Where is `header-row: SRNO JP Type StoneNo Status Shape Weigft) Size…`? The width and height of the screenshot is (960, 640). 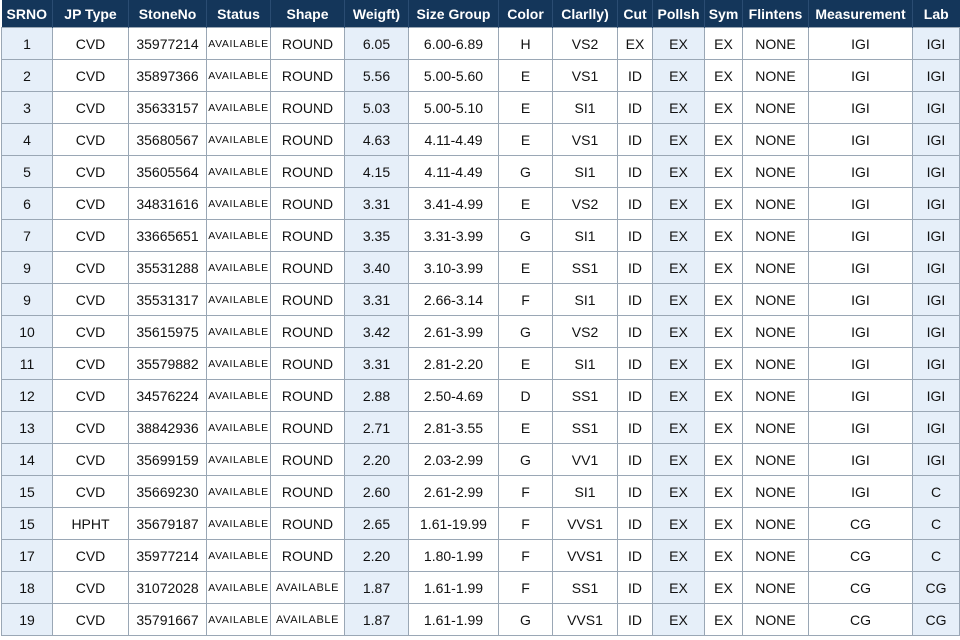
header-row: SRNO JP Type StoneNo Status Shape Weigft) Size… is located at coordinates (480, 14).